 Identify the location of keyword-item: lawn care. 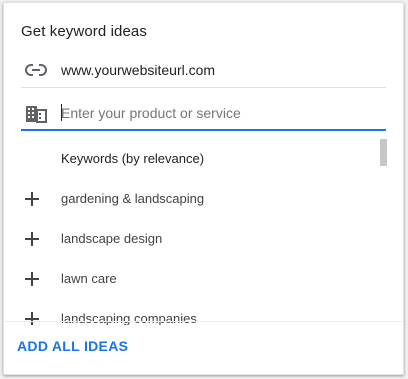
(203, 279).